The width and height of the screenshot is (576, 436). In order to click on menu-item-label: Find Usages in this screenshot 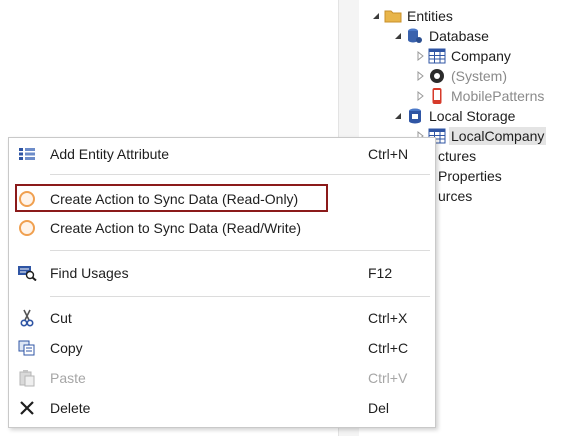, I will do `click(89, 273)`.